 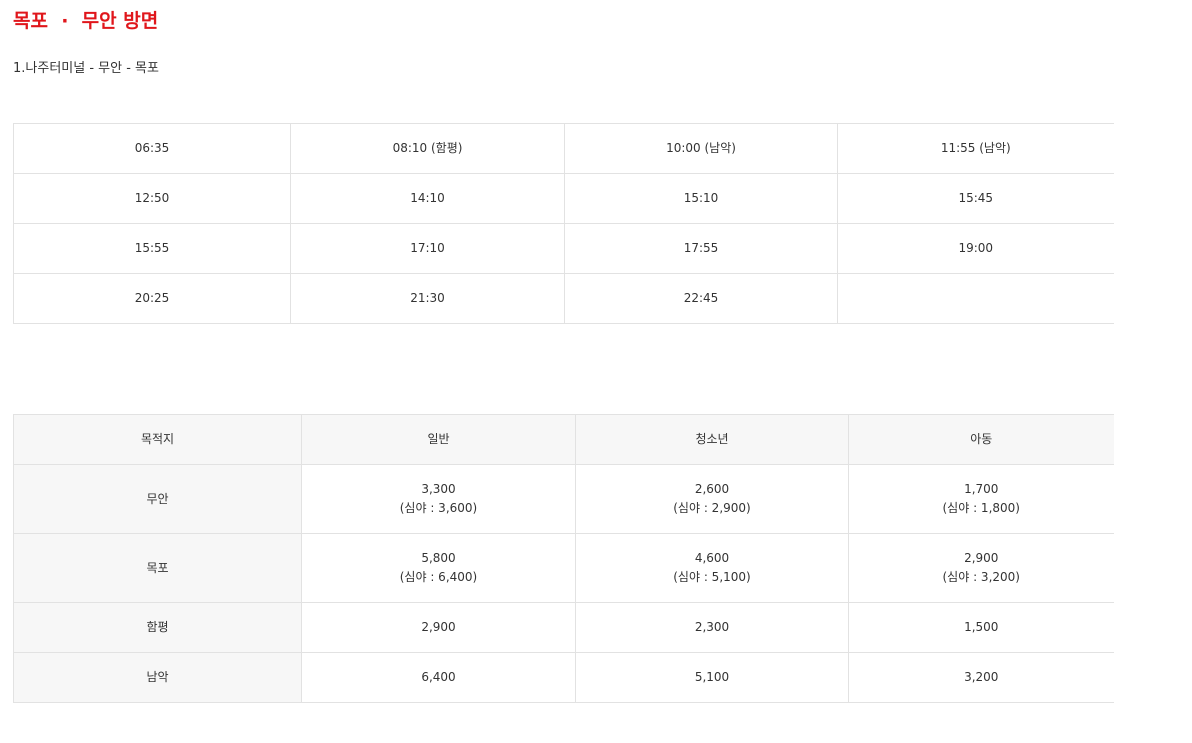 What do you see at coordinates (152, 298) in the screenshot?
I see `schedule-cell: 20:25` at bounding box center [152, 298].